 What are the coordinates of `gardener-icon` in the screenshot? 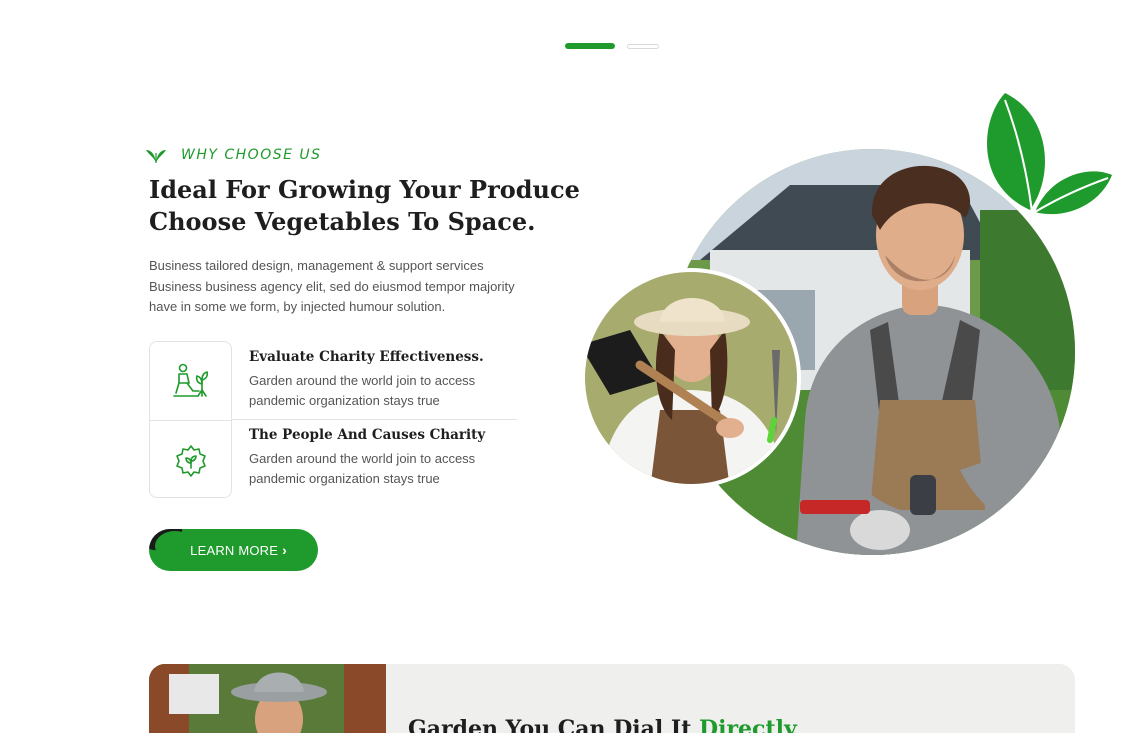 It's located at (191, 380).